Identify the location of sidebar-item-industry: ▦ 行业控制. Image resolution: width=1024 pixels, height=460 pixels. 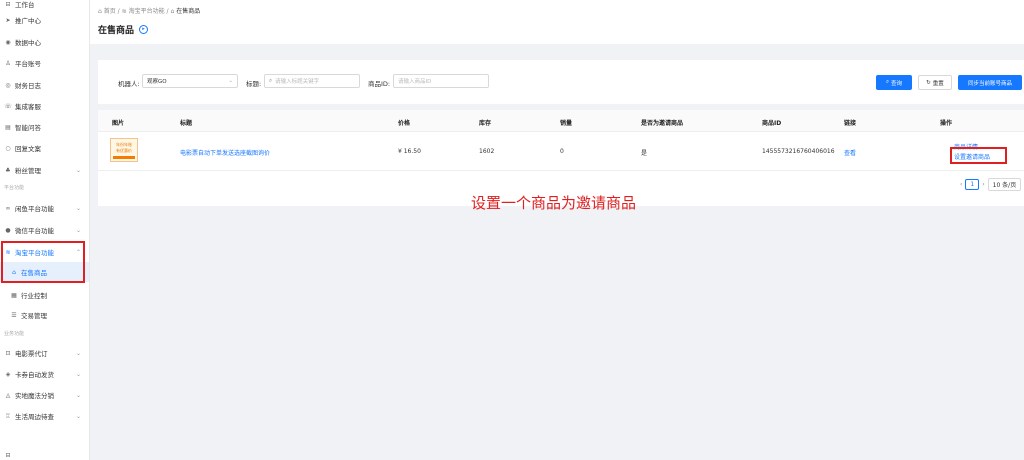
(44, 295).